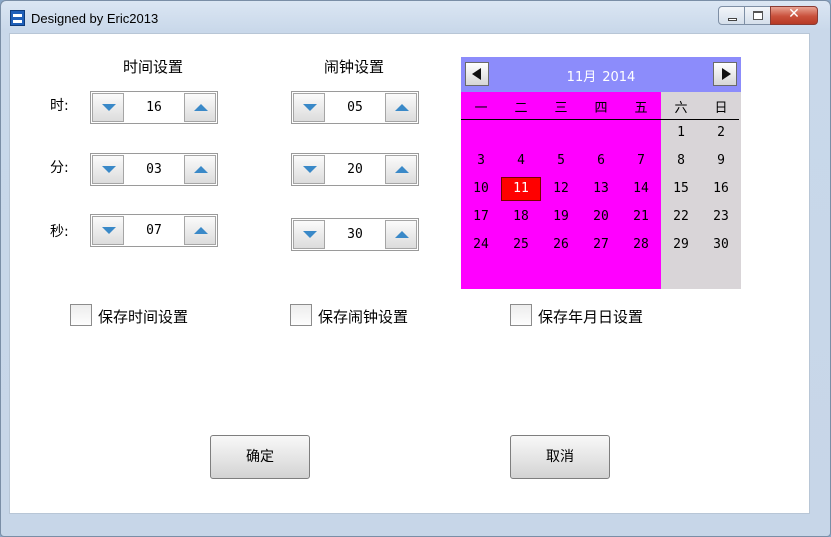  Describe the element at coordinates (481, 161) in the screenshot. I see `calendar-day: 3` at that location.